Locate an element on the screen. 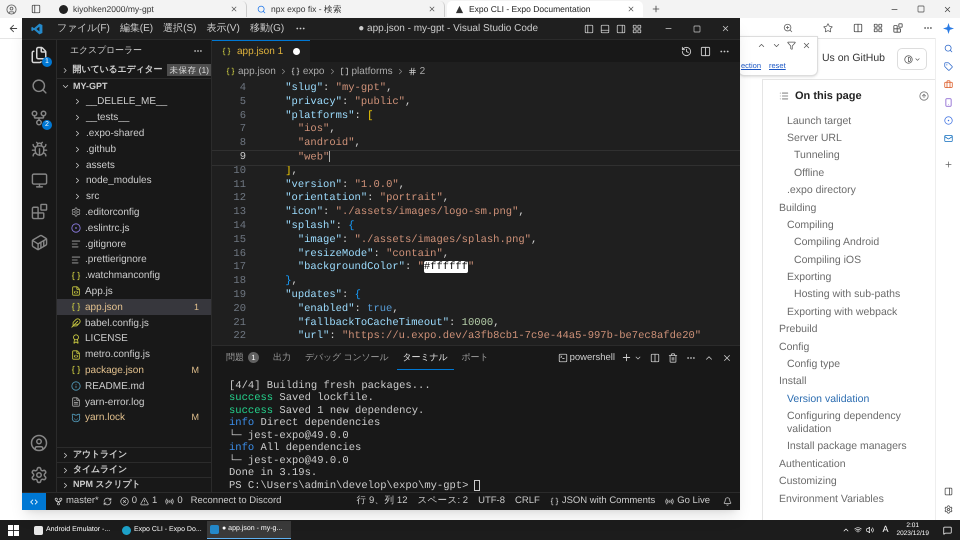 This screenshot has height=540, width=960. status-item: UTF-8 is located at coordinates (491, 501).